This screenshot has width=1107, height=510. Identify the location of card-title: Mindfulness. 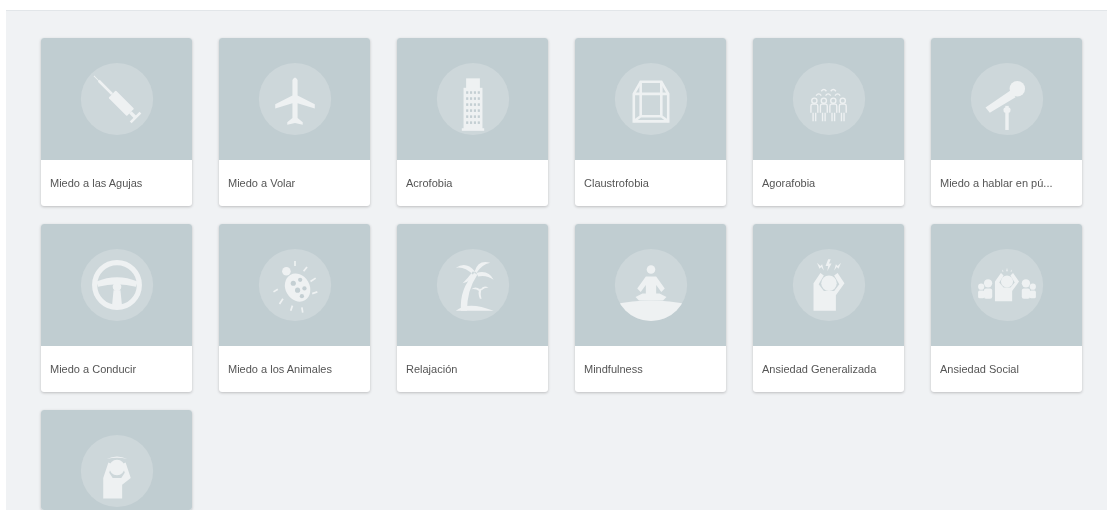
(613, 369).